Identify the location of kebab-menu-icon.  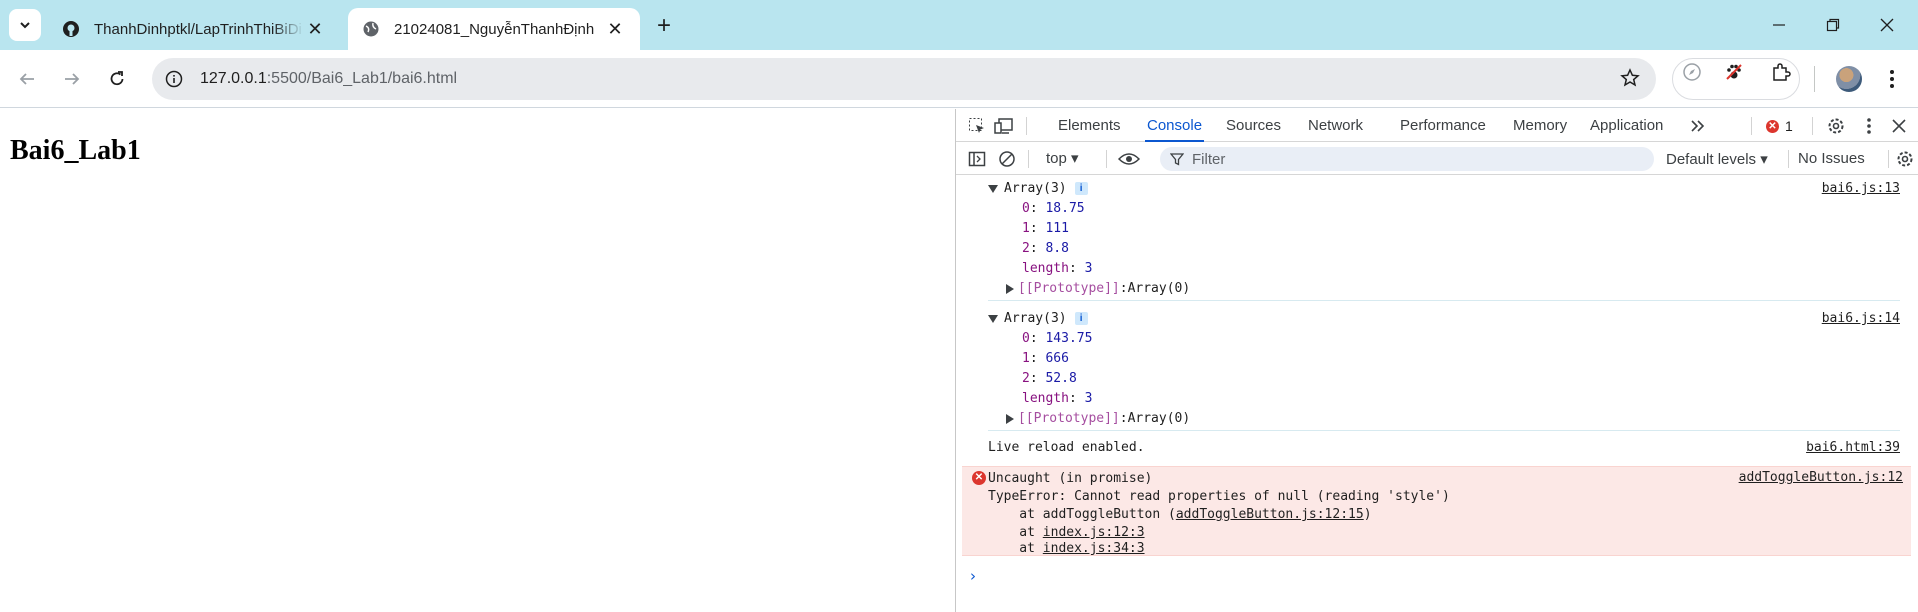
(1892, 79).